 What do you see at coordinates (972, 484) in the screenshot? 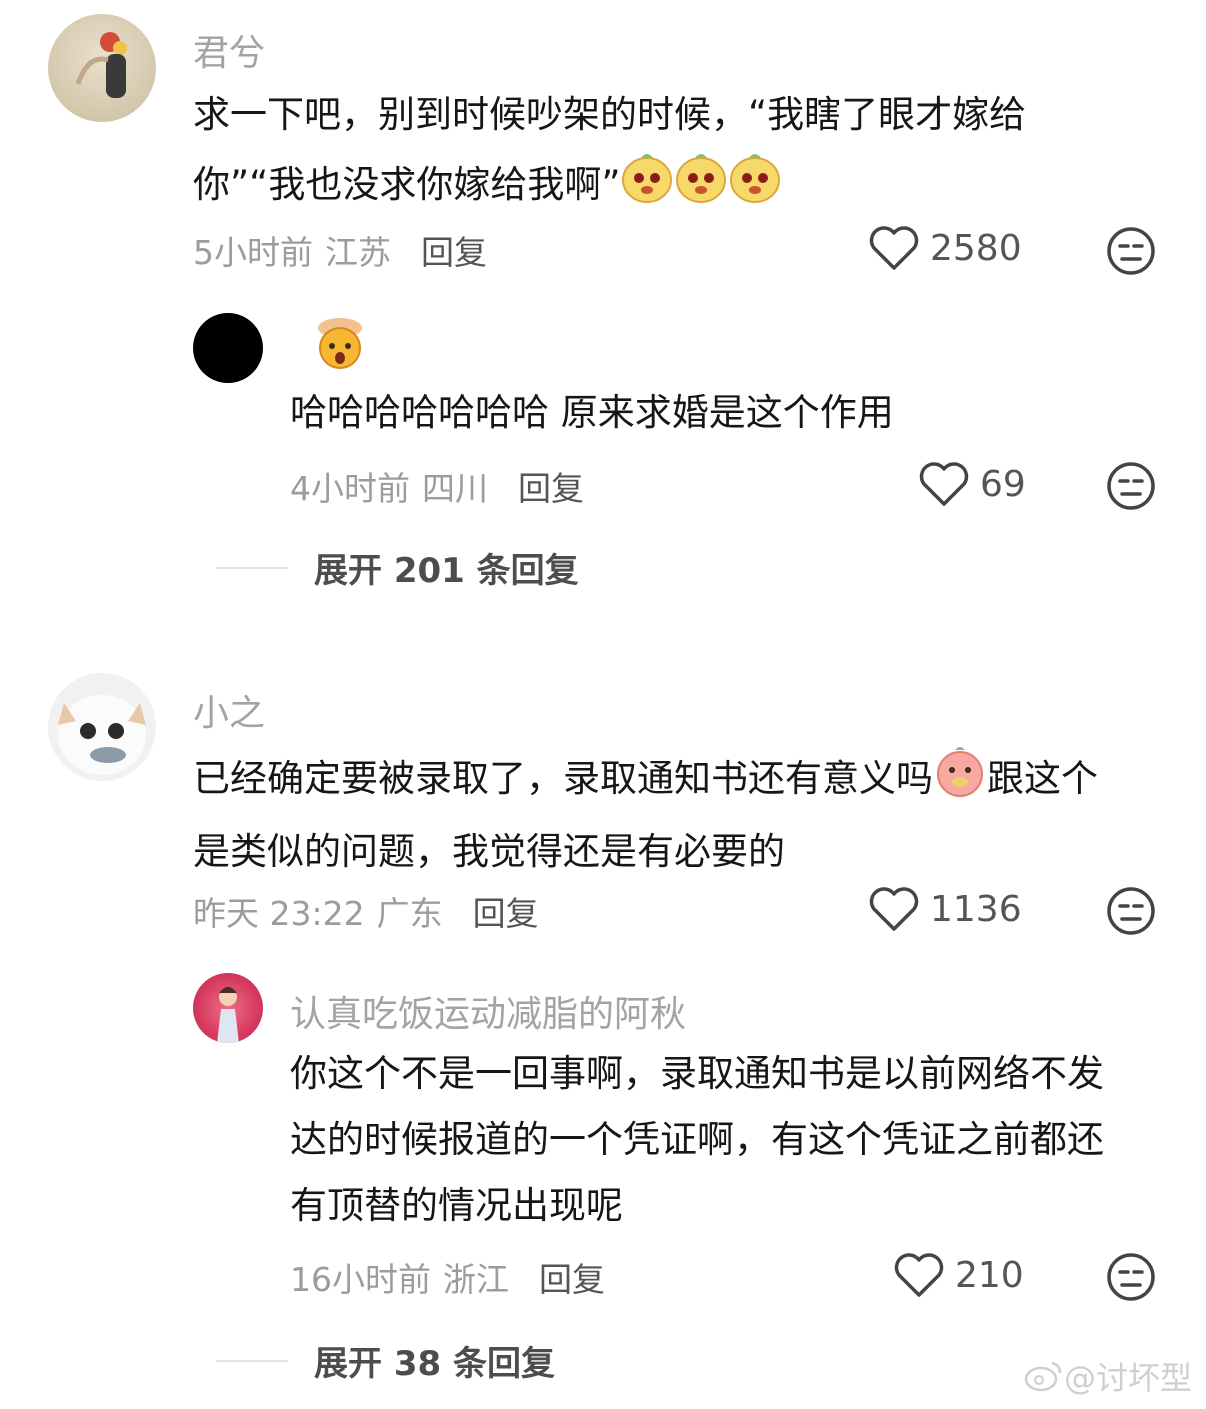
I see `like-button: 69` at bounding box center [972, 484].